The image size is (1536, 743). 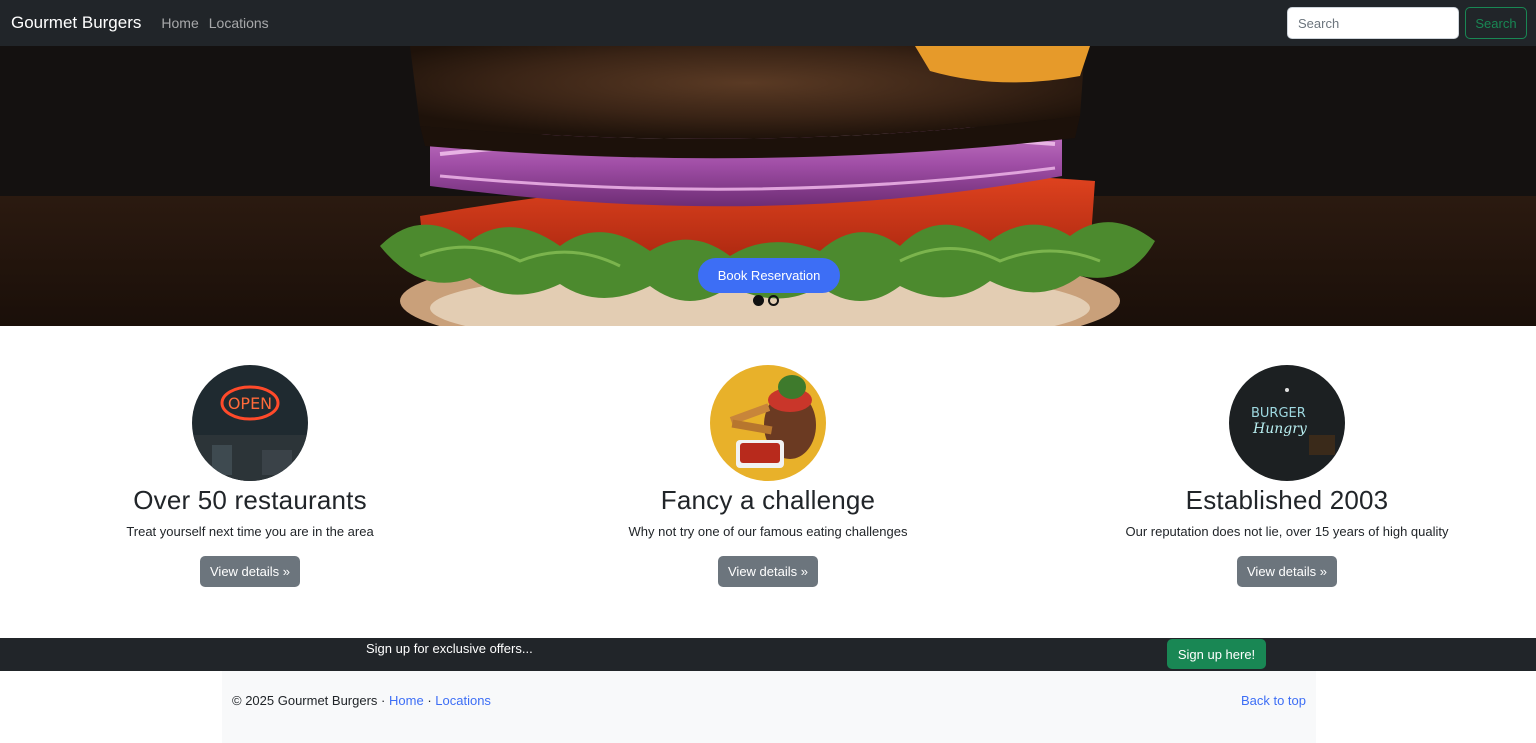 I want to click on signup-button: Sign up here!, so click(x=1216, y=654).